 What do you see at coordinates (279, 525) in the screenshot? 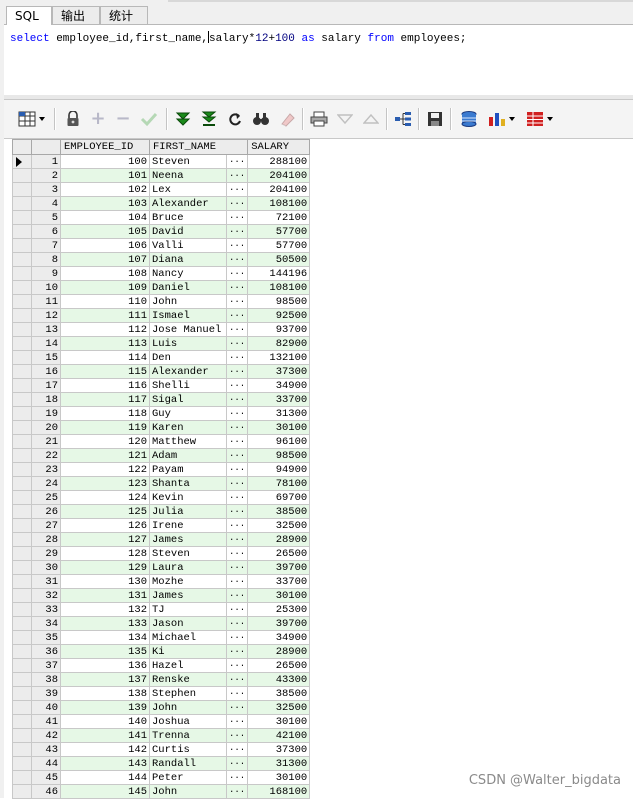
I see `cell-salary: 32500` at bounding box center [279, 525].